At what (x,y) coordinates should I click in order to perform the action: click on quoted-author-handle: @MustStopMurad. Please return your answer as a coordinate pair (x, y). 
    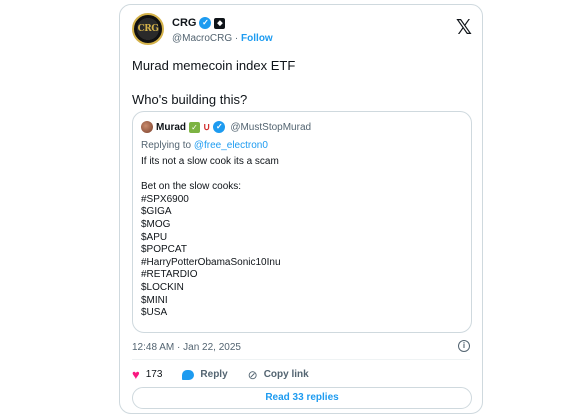
    Looking at the image, I should click on (271, 127).